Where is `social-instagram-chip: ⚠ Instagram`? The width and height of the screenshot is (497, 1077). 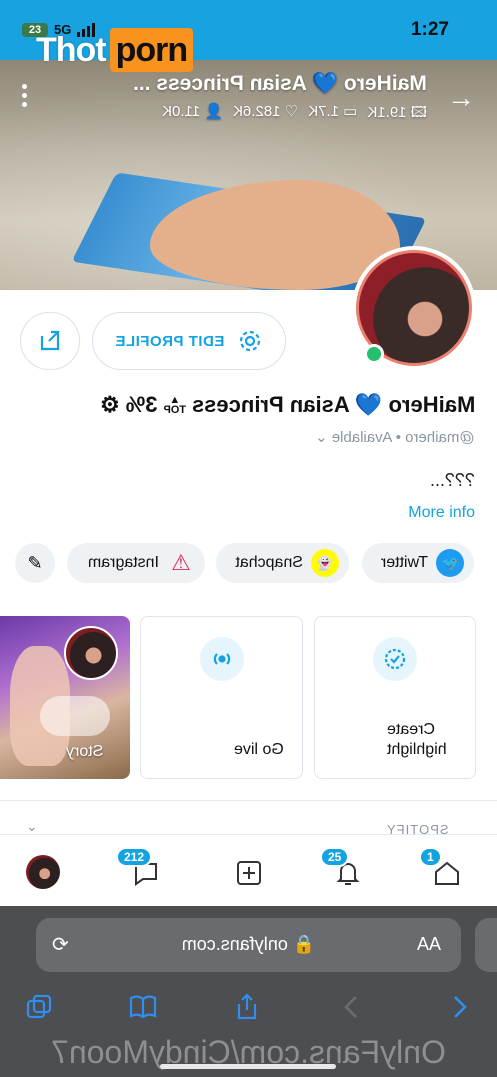 social-instagram-chip: ⚠ Instagram is located at coordinates (136, 563).